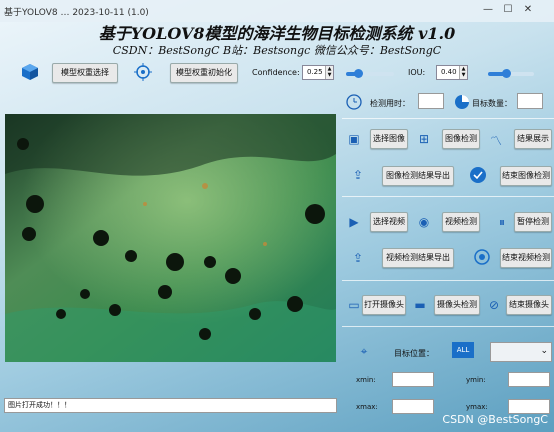 Image resolution: width=554 pixels, height=432 pixels. Describe the element at coordinates (413, 406) in the screenshot. I see `xmax-field` at that location.